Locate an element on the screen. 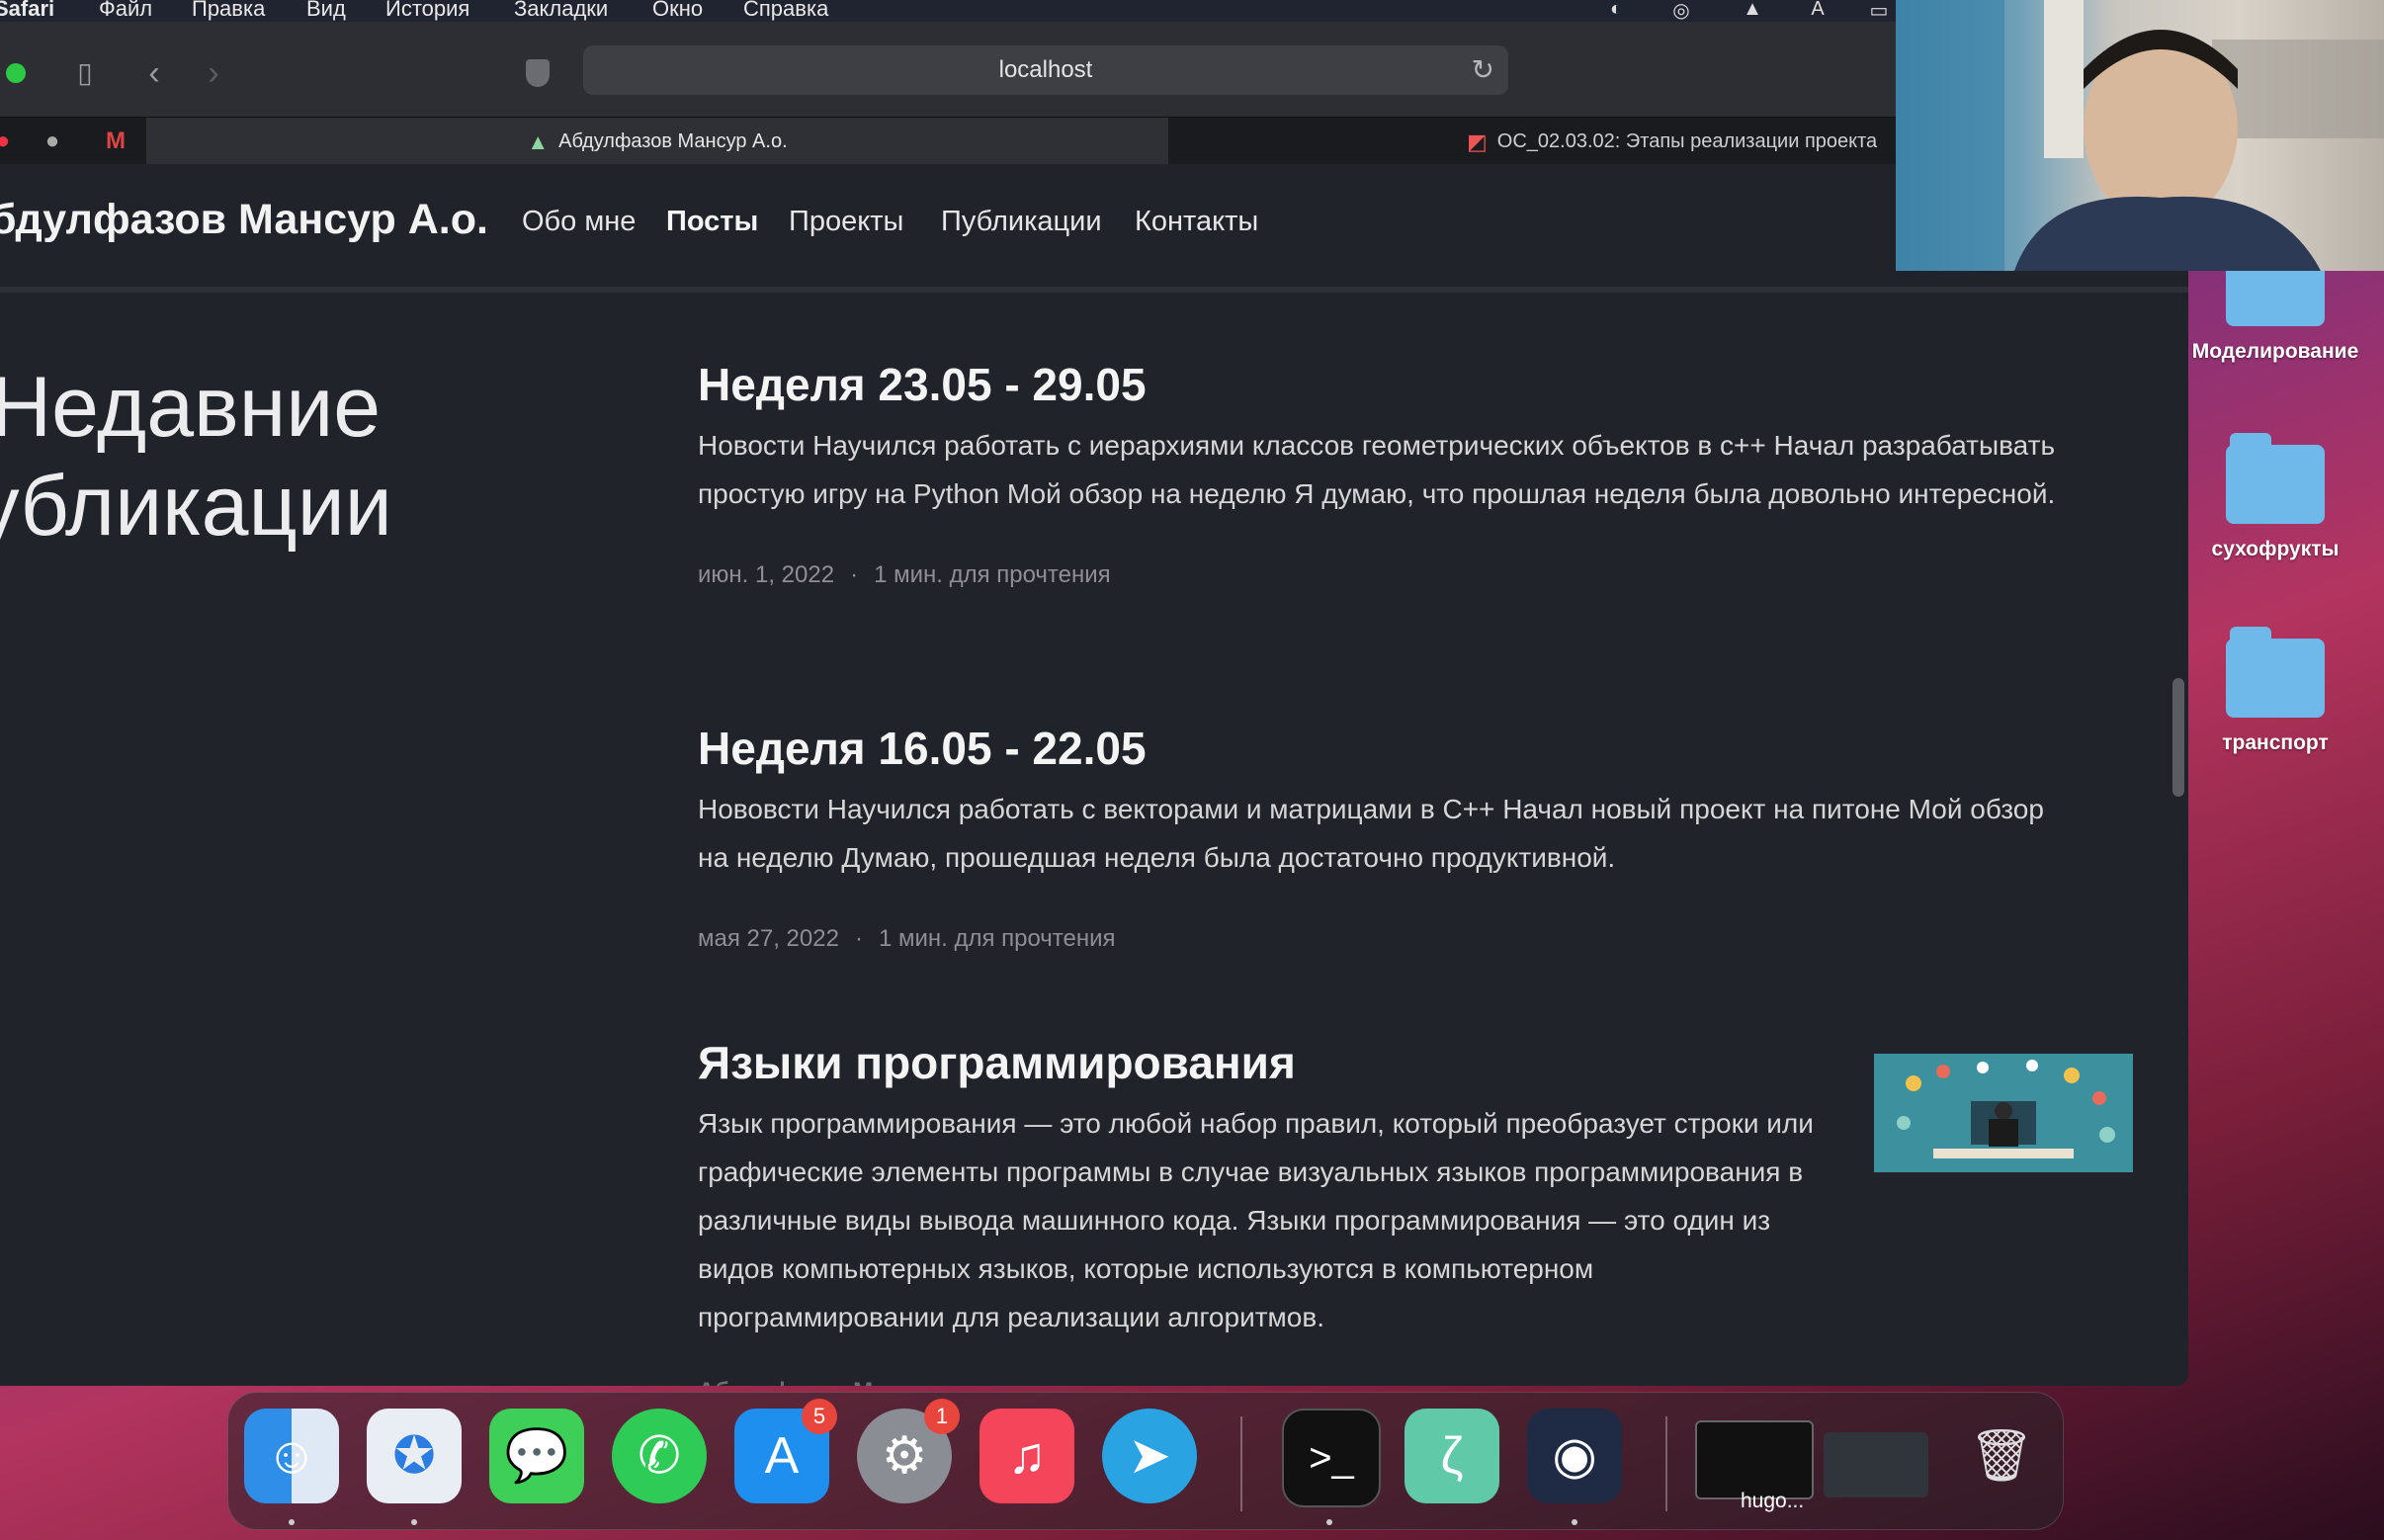  system-preferences-badge: 1 is located at coordinates (942, 1416).